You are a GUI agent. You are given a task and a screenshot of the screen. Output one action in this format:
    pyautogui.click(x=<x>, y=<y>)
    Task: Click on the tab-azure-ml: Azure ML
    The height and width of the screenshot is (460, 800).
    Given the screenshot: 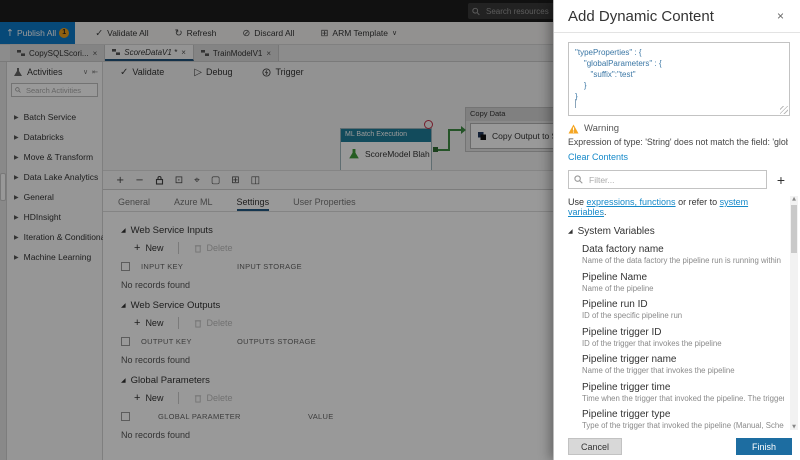 What is the action you would take?
    pyautogui.click(x=193, y=200)
    